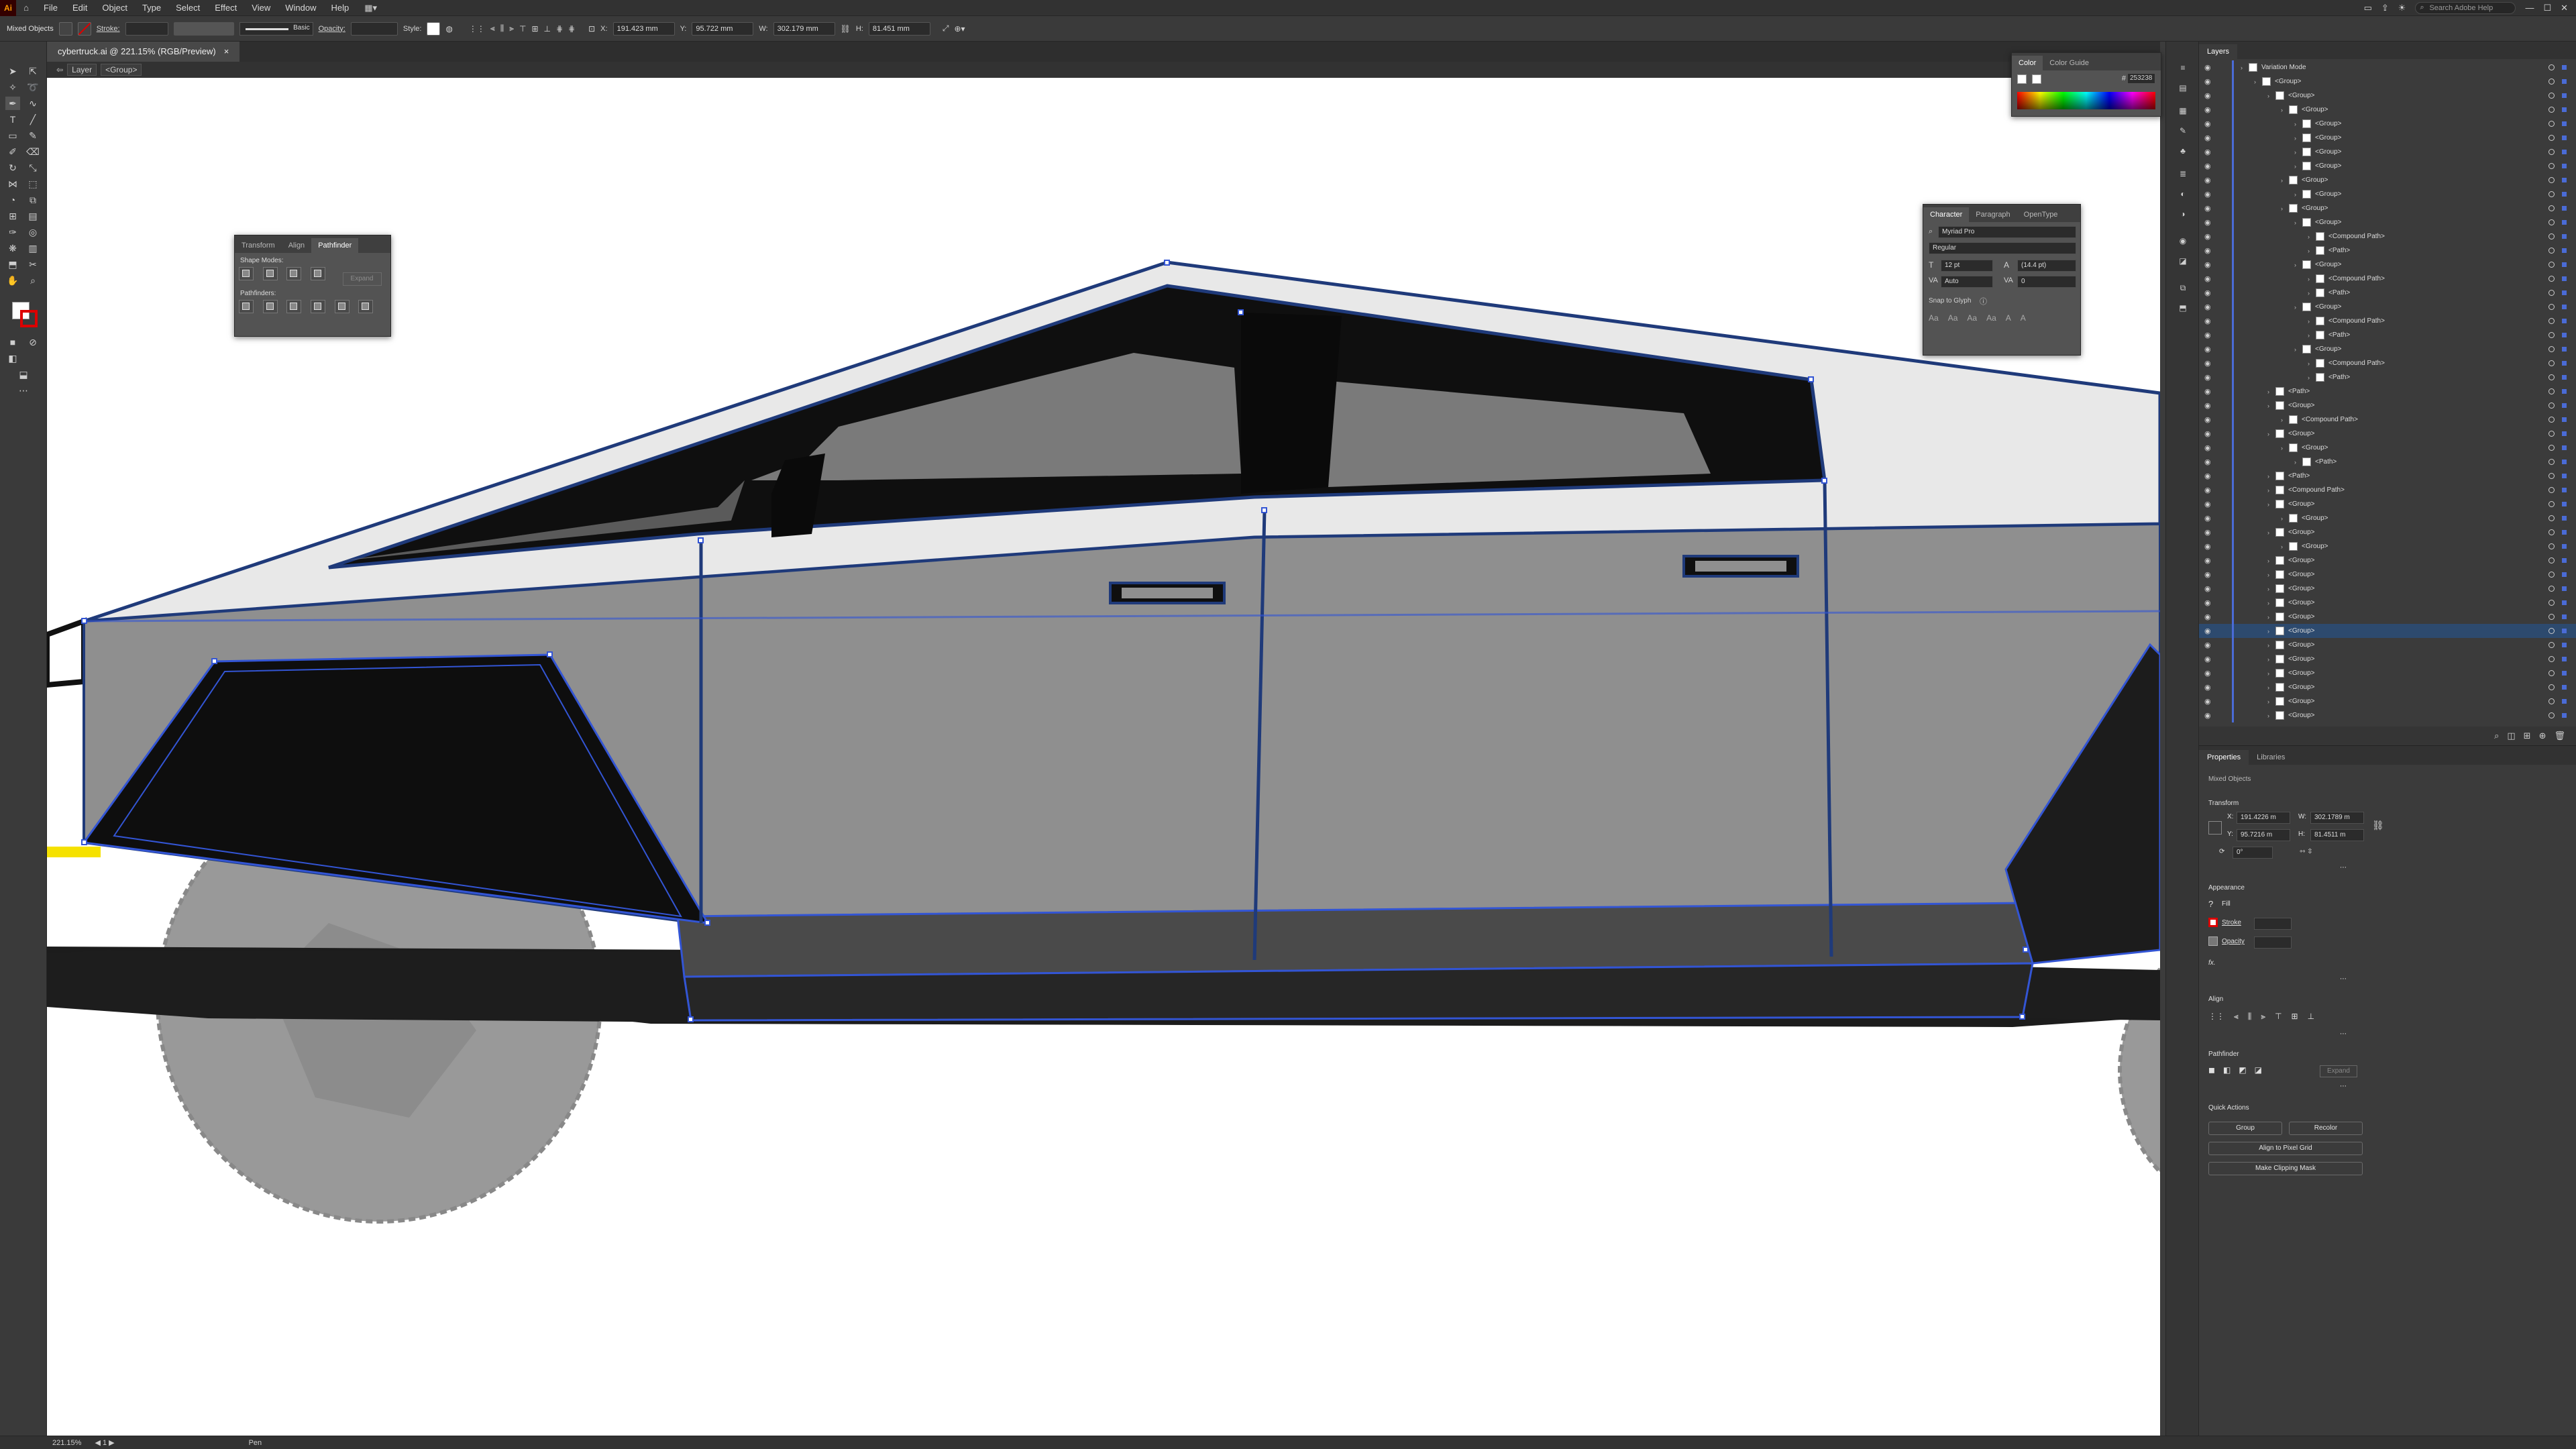 The height and width of the screenshot is (1449, 2576). Describe the element at coordinates (1993, 214) in the screenshot. I see `tab-paragraph: Paragraph` at that location.